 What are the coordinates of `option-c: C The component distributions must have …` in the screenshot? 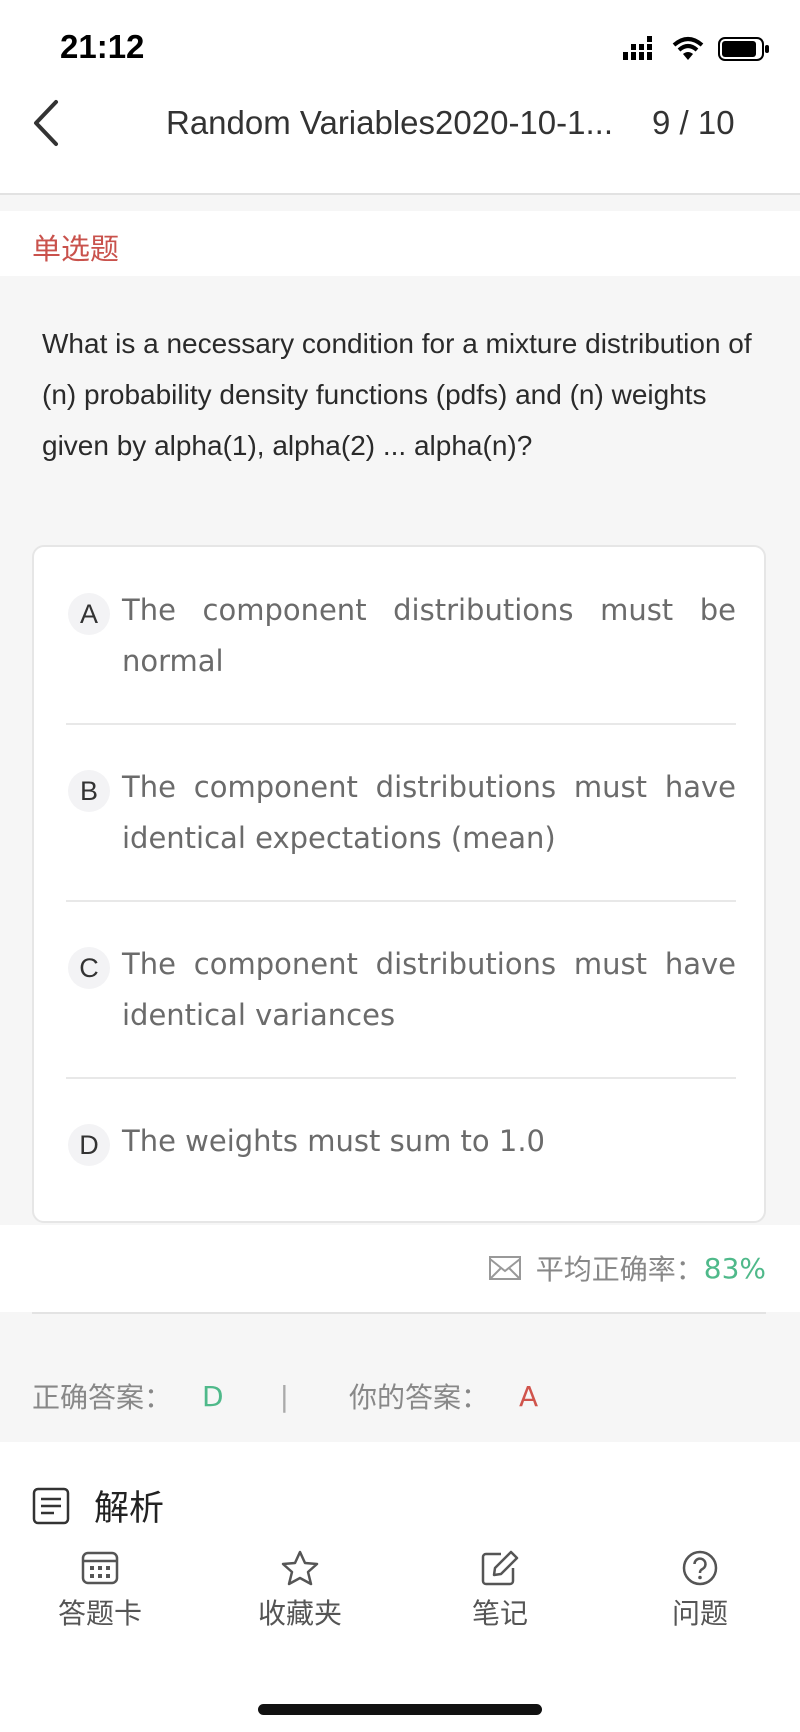 It's located at (385, 1001).